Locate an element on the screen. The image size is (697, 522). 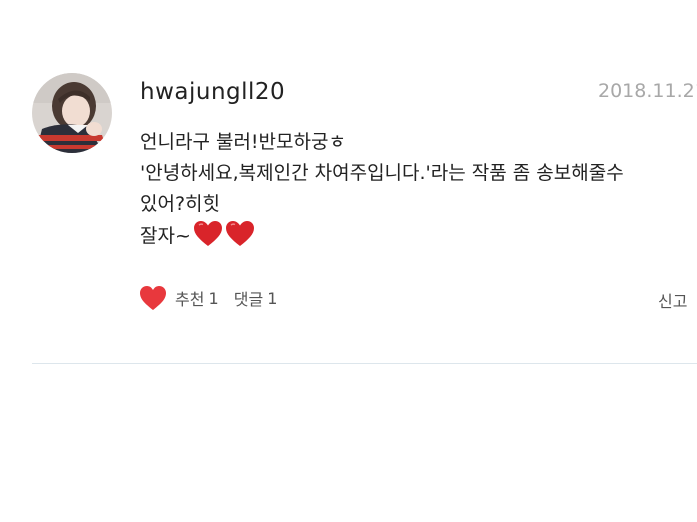
like-count: 1 is located at coordinates (213, 298).